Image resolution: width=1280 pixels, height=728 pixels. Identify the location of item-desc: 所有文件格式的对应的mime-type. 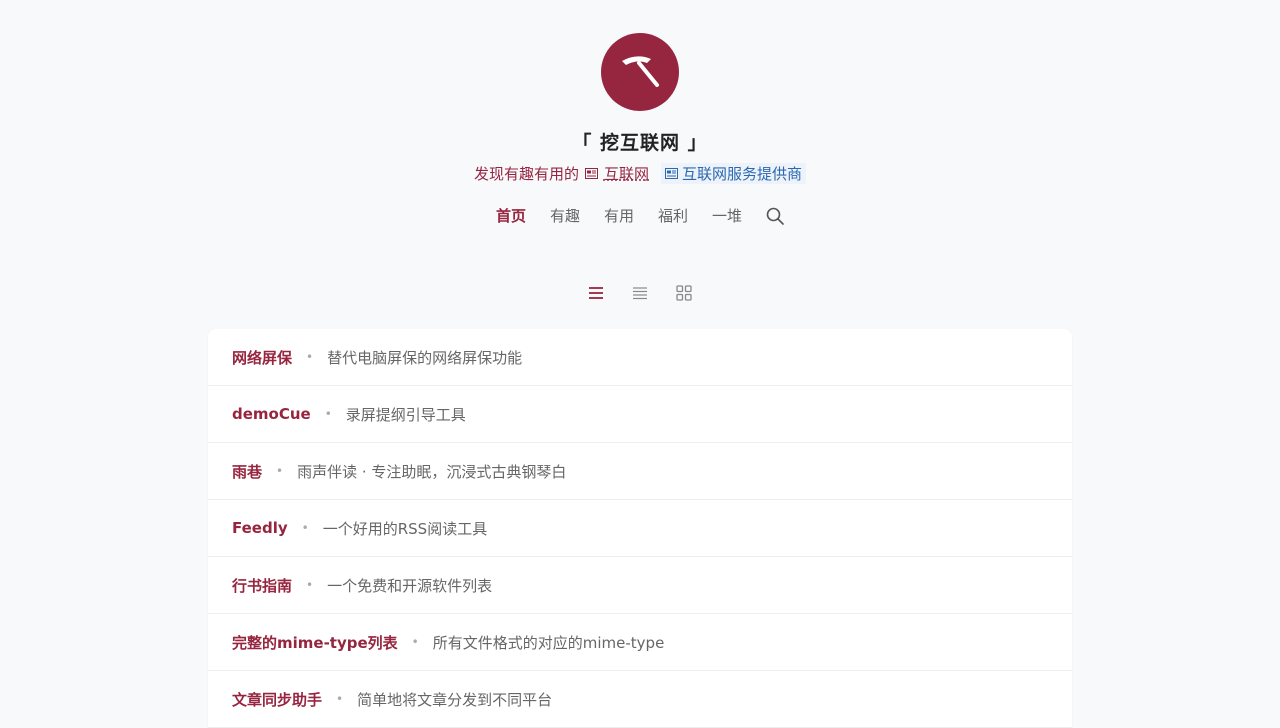
(548, 642).